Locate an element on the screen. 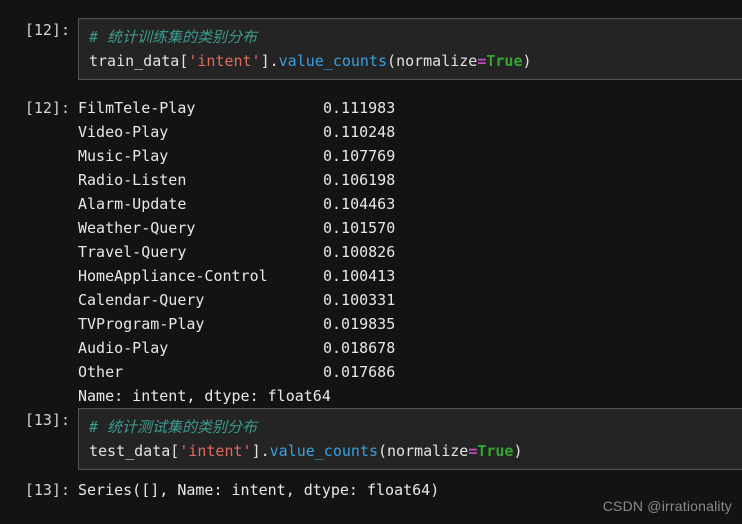  output-row: Video-Play 0.110248 is located at coordinates (410, 132).